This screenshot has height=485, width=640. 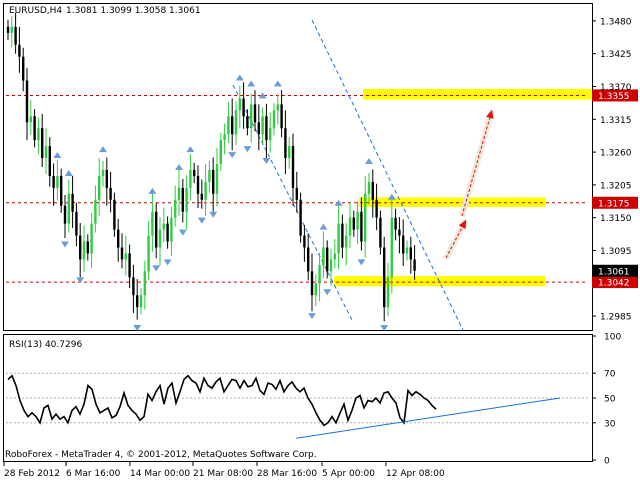 What do you see at coordinates (223, 474) in the screenshot?
I see `time-tick-label: 21 Mar 08:00` at bounding box center [223, 474].